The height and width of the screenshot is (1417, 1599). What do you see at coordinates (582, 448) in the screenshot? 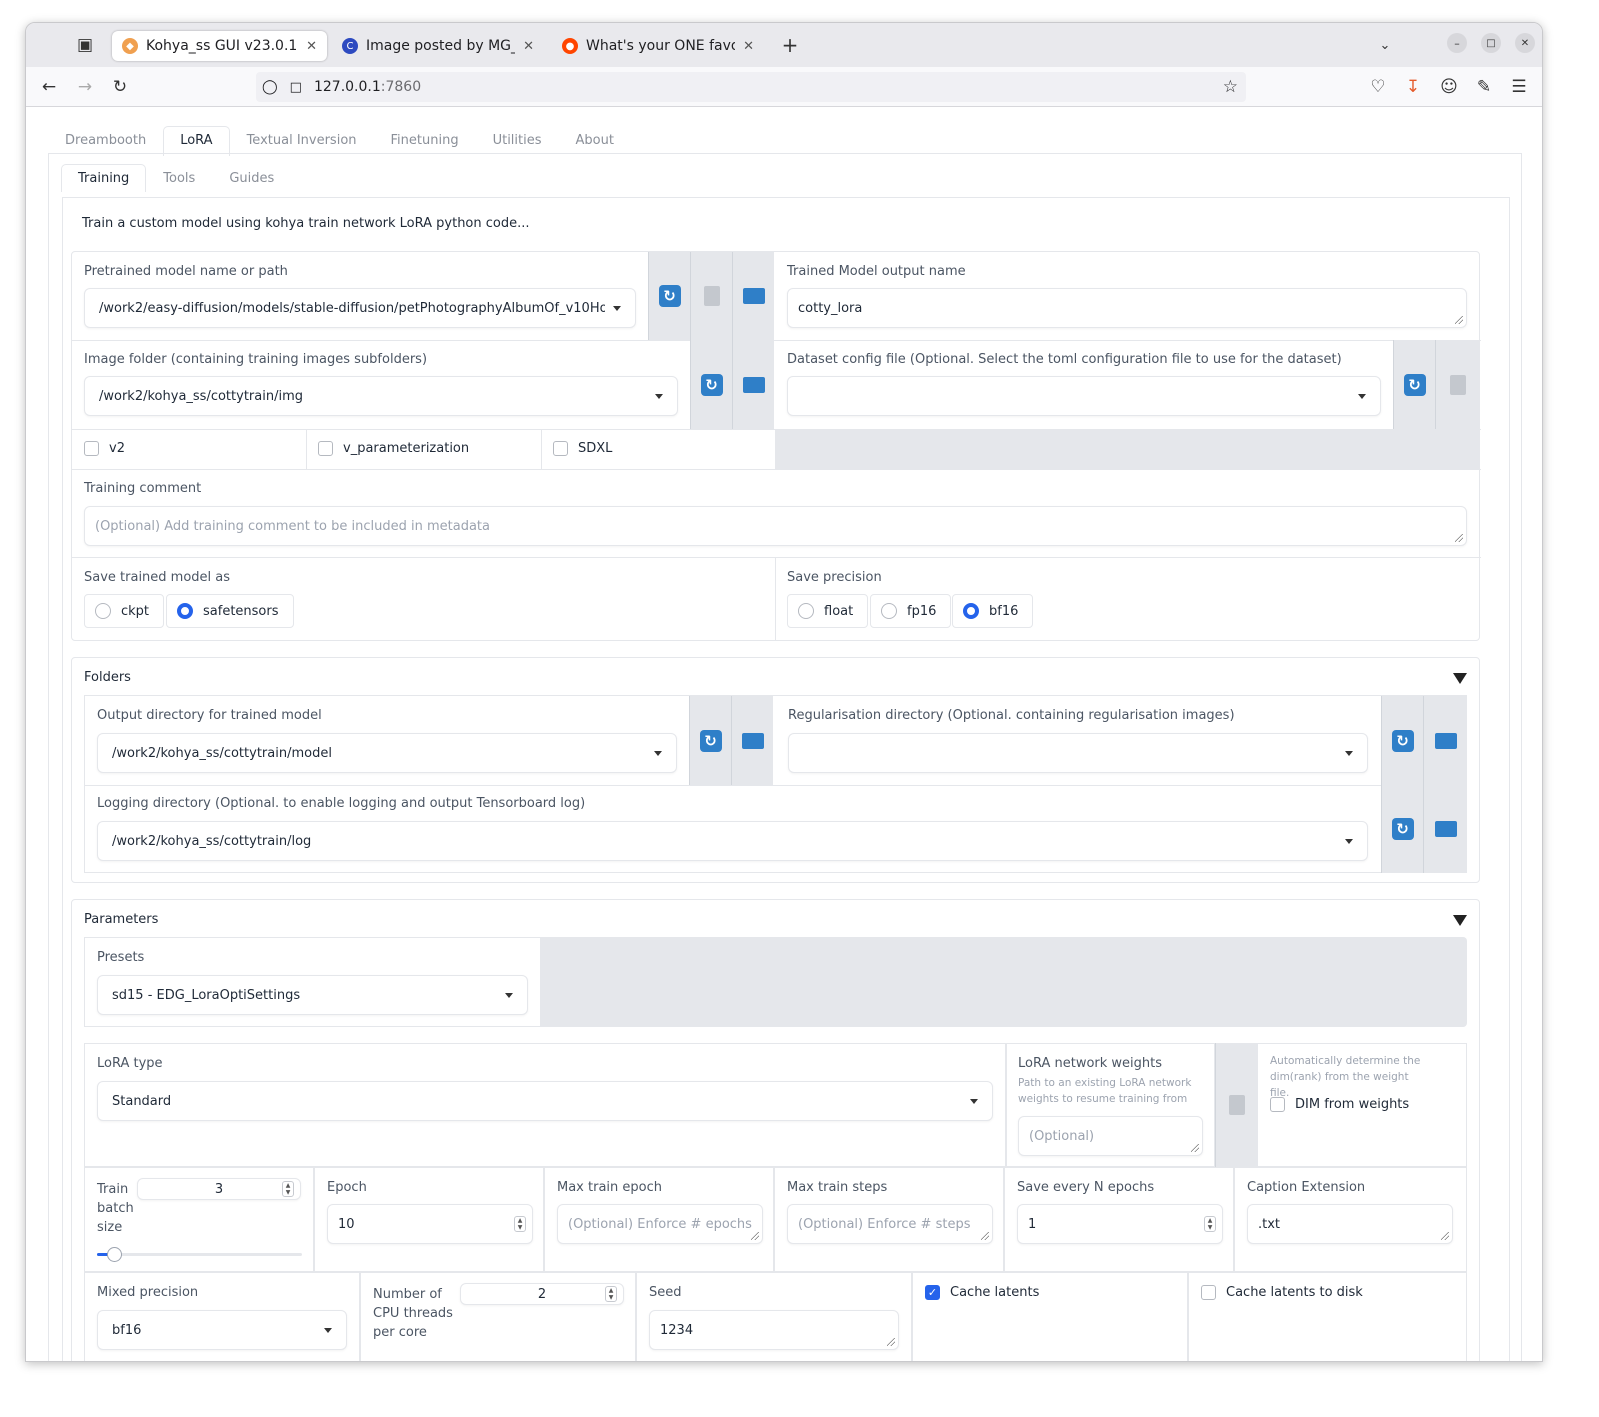
I see `sdxl-checkbox: SDXL` at bounding box center [582, 448].